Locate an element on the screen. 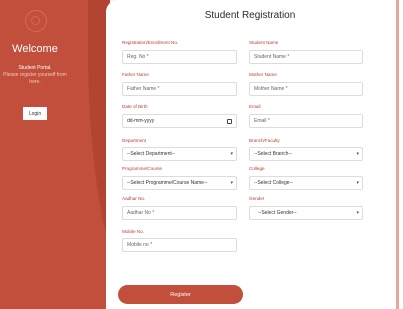 This screenshot has height=309, width=403. programme-select: --Select Programme/Course Name-- ▾ is located at coordinates (179, 183).